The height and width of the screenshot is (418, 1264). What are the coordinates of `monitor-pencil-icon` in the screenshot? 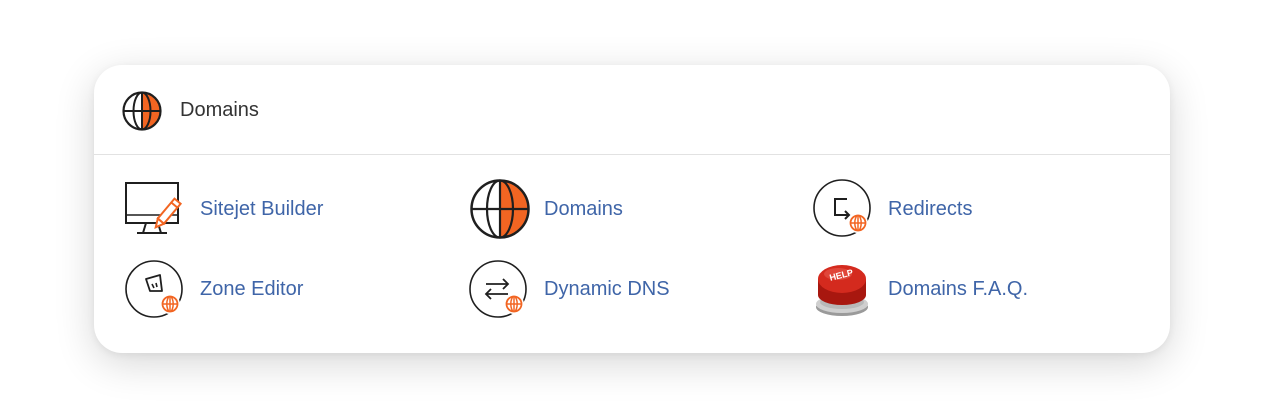 It's located at (156, 209).